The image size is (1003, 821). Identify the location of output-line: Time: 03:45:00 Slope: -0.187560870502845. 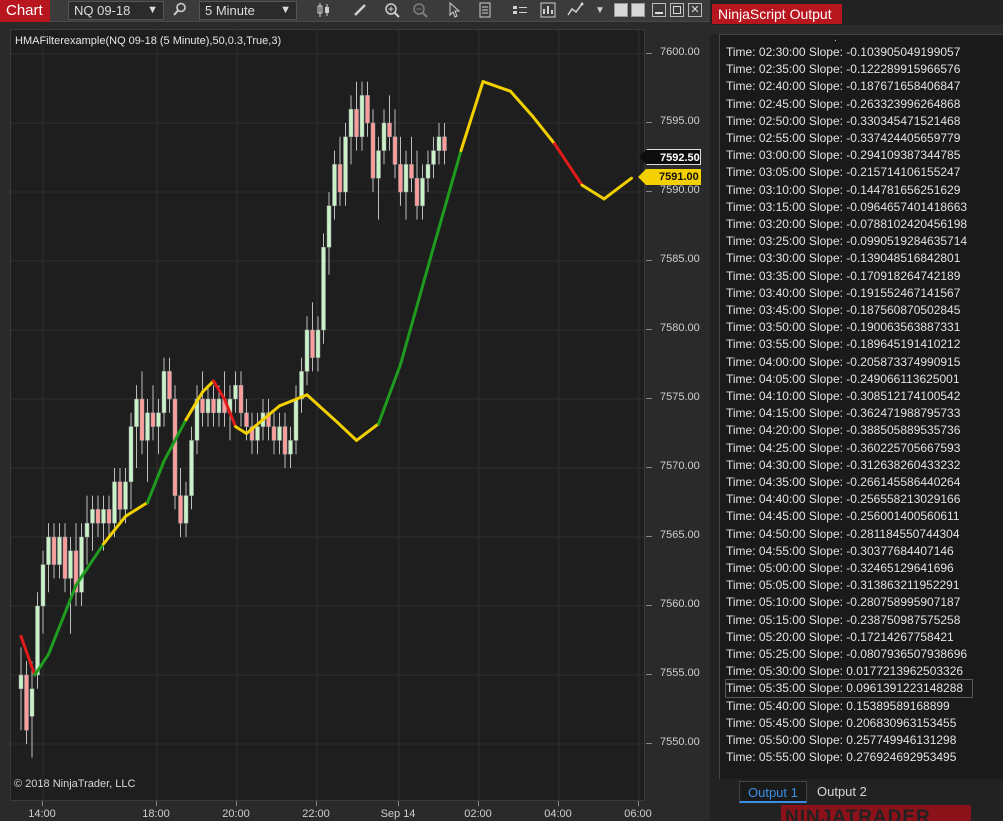
(843, 310).